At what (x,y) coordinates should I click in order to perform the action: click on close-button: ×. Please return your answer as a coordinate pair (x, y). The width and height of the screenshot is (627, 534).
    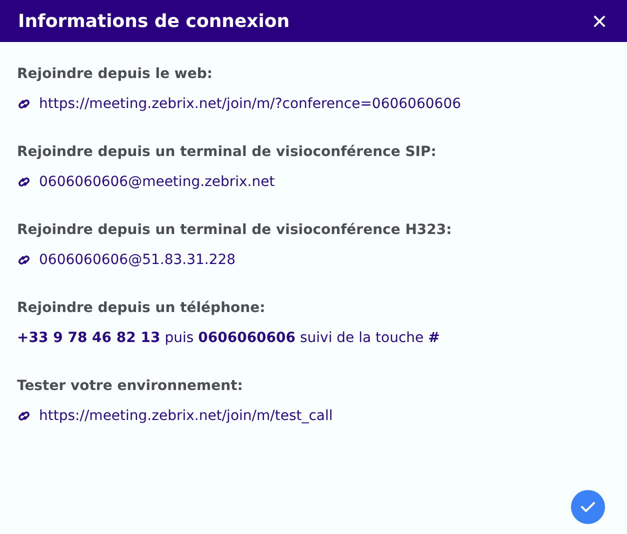
    Looking at the image, I should click on (599, 21).